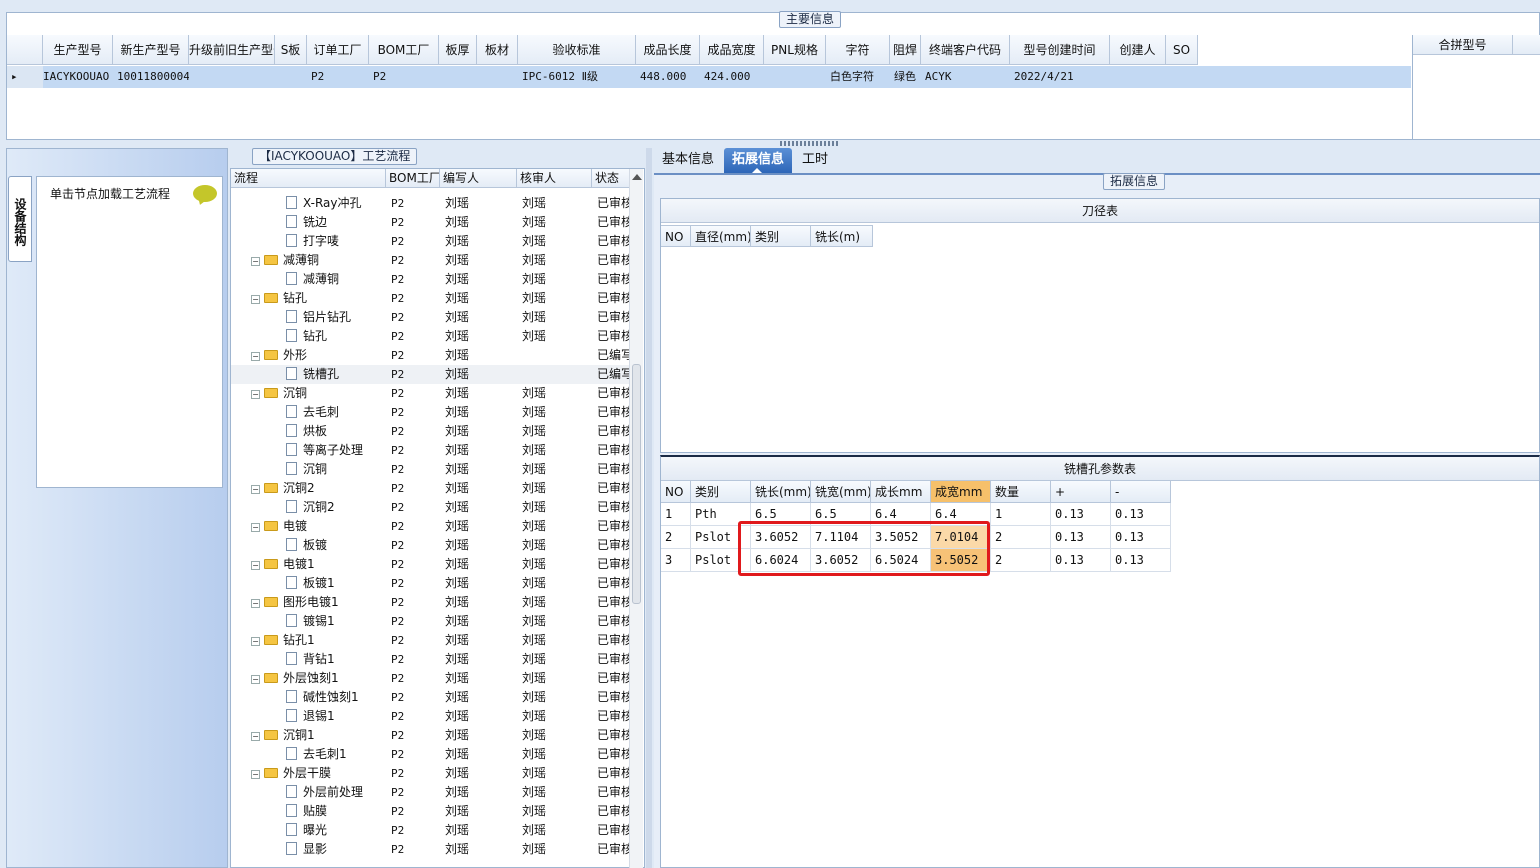  I want to click on tree-node: 沉铜2, so click(308, 507).